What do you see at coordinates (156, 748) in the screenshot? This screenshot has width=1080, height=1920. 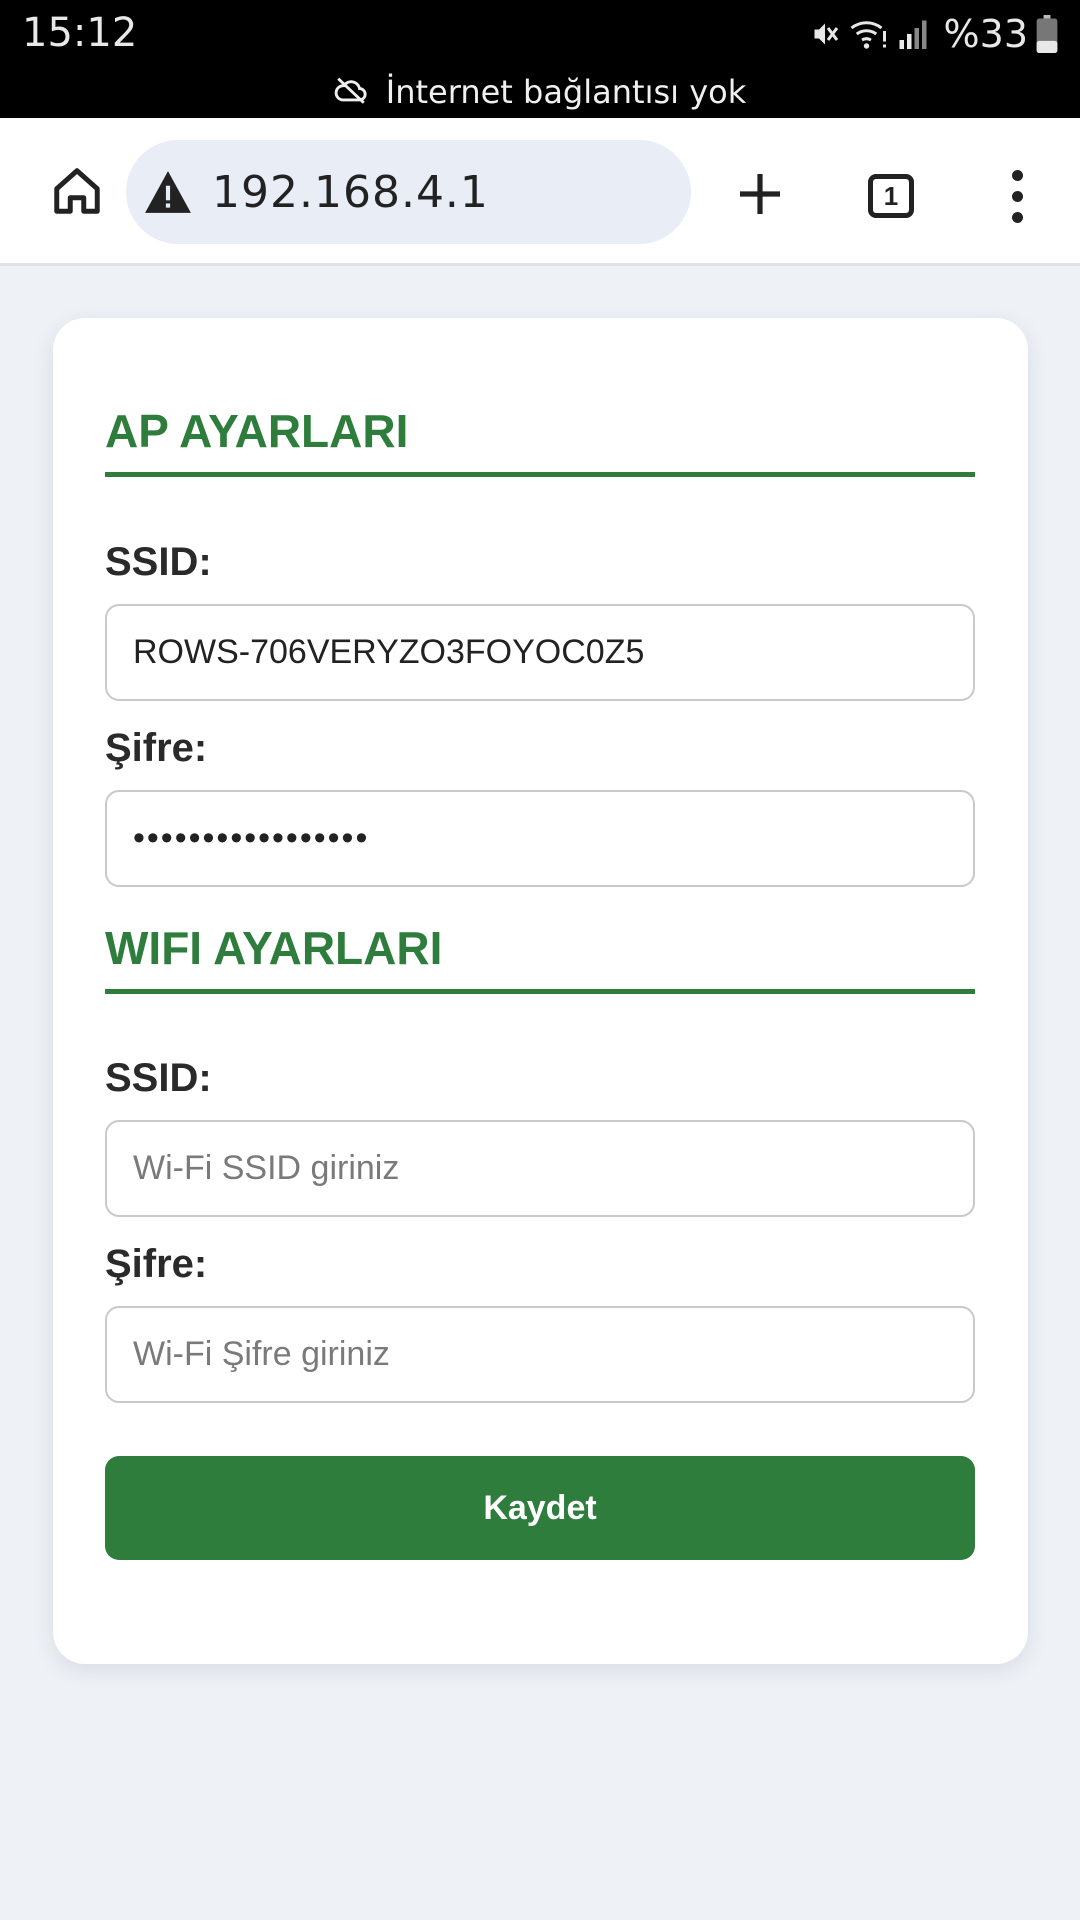 I see `ap-password-label: Şifre:` at bounding box center [156, 748].